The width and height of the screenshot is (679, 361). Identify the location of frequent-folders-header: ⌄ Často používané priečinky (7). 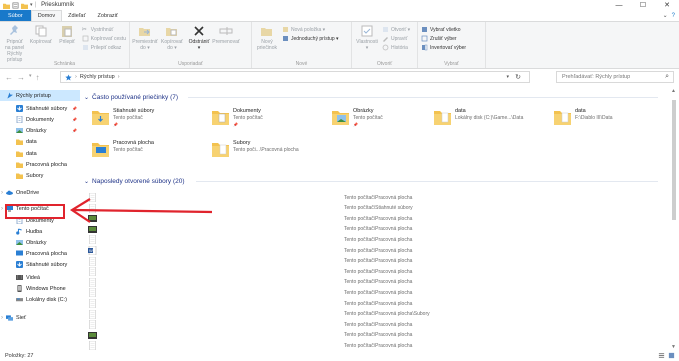
(131, 97).